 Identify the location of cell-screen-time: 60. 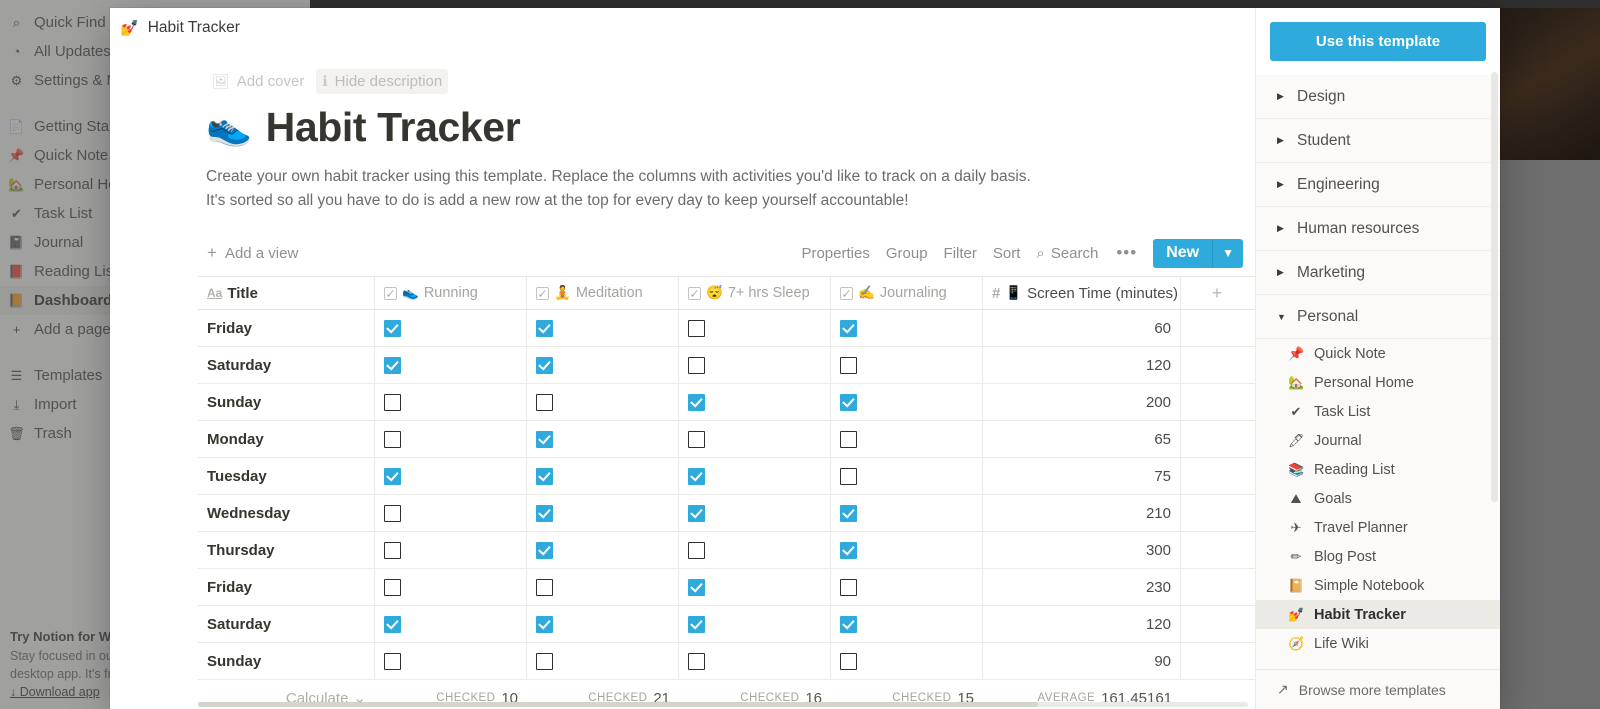
(1082, 328).